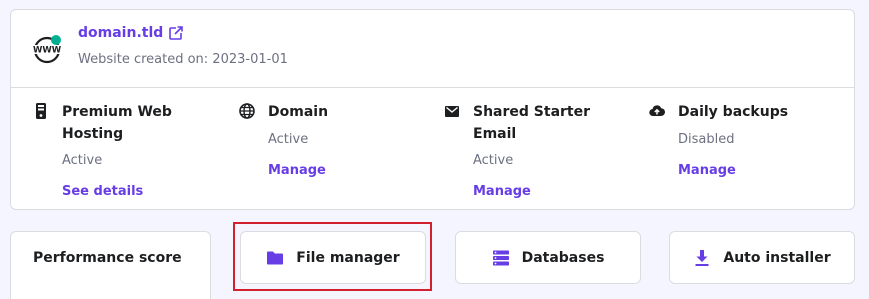 The height and width of the screenshot is (299, 869). What do you see at coordinates (120, 33) in the screenshot?
I see `domain-name: domain.tld` at bounding box center [120, 33].